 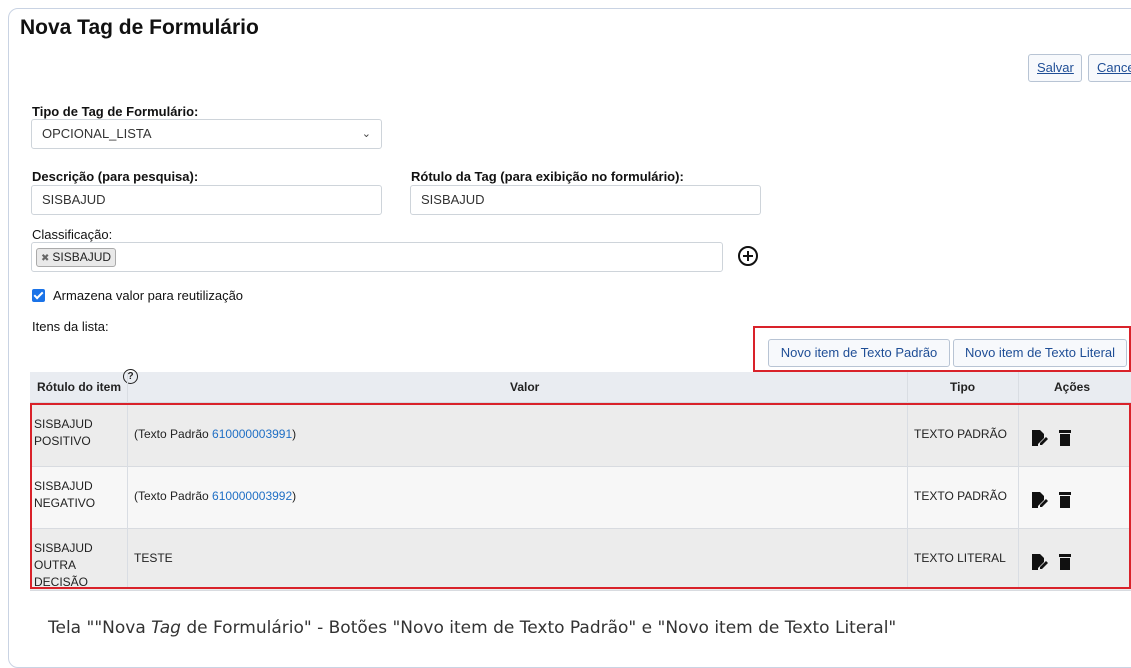 What do you see at coordinates (139, 27) in the screenshot?
I see `page-title: Nova Tag de Formulário` at bounding box center [139, 27].